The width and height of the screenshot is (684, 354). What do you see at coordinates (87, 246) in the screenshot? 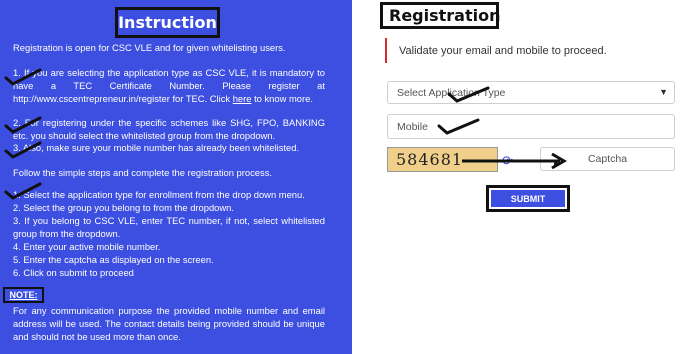
I see `step-4: 4. Enter your active mobile number.` at bounding box center [87, 246].